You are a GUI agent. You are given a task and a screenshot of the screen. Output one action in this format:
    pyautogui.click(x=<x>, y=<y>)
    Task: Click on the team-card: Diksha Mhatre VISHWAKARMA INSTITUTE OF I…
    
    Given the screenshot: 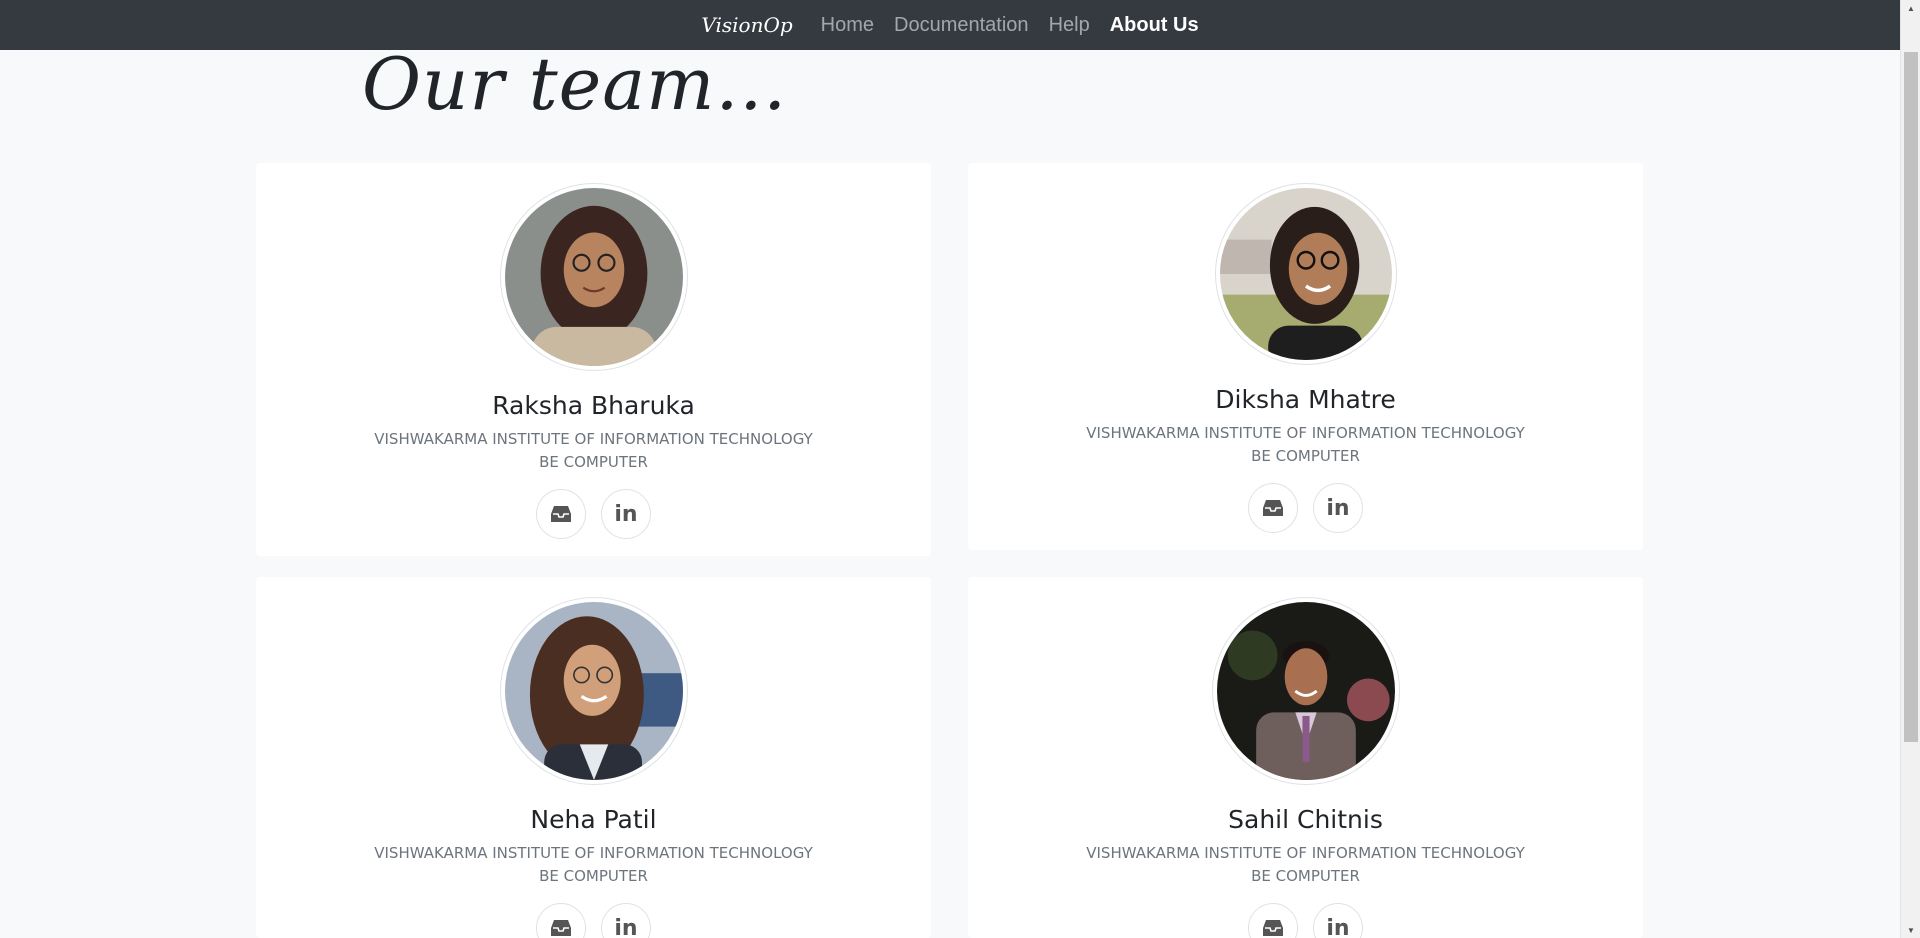 What is the action you would take?
    pyautogui.click(x=1305, y=356)
    